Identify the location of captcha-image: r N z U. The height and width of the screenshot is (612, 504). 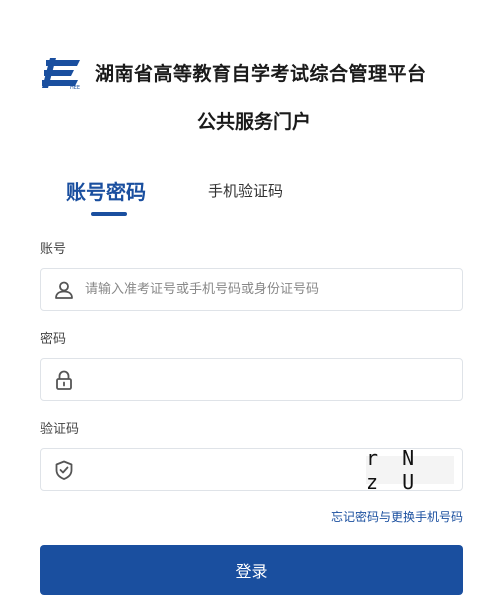
(410, 470).